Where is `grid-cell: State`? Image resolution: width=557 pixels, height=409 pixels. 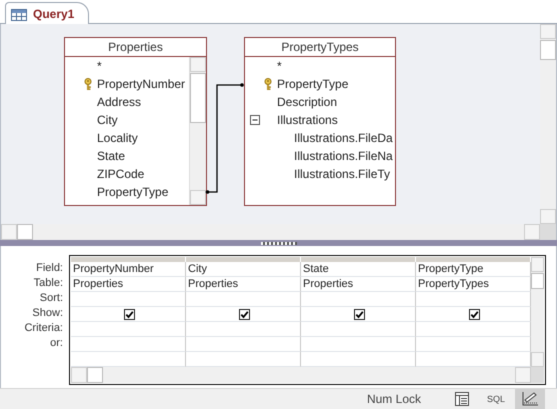
grid-cell: State is located at coordinates (358, 269).